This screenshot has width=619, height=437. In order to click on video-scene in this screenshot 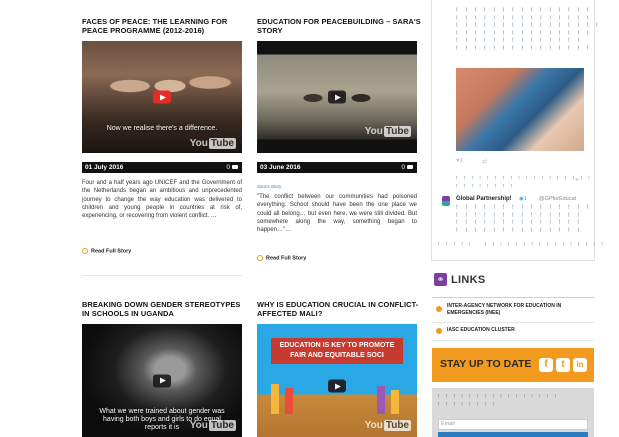, I will do `click(162, 86)`.